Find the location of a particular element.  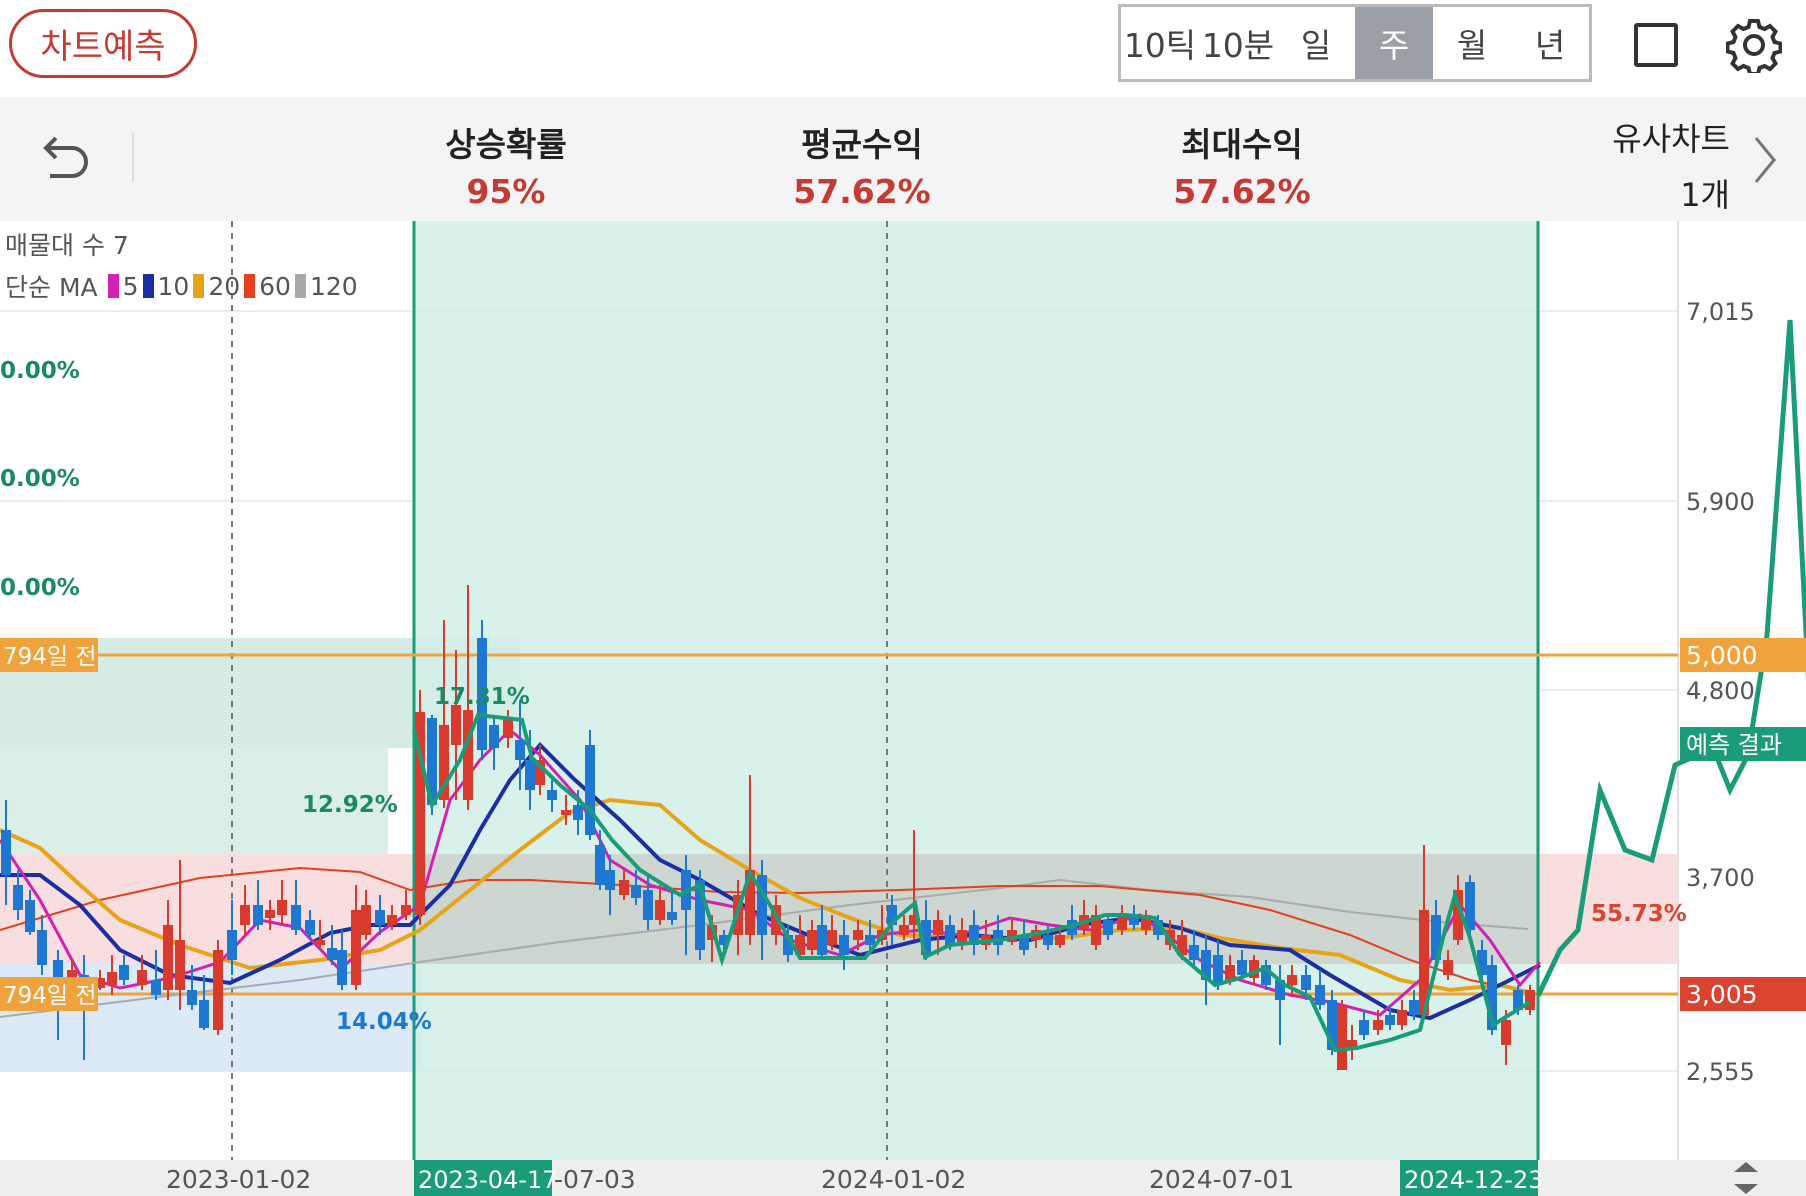

divider is located at coordinates (133, 157).